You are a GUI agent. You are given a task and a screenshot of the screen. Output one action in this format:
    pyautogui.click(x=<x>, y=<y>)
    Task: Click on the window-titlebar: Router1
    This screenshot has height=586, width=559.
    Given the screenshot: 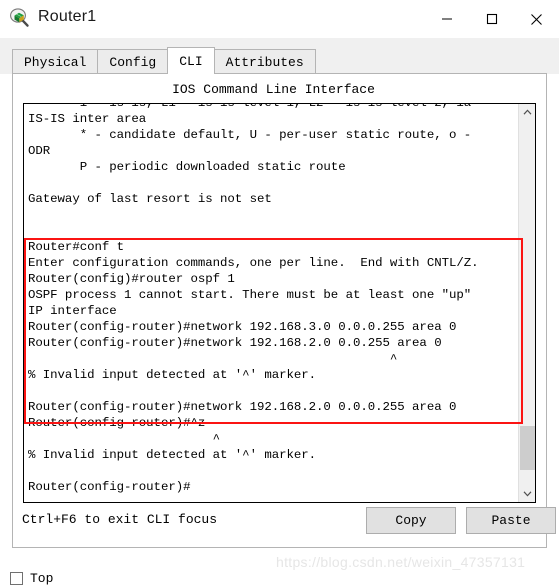 What is the action you would take?
    pyautogui.click(x=279, y=19)
    